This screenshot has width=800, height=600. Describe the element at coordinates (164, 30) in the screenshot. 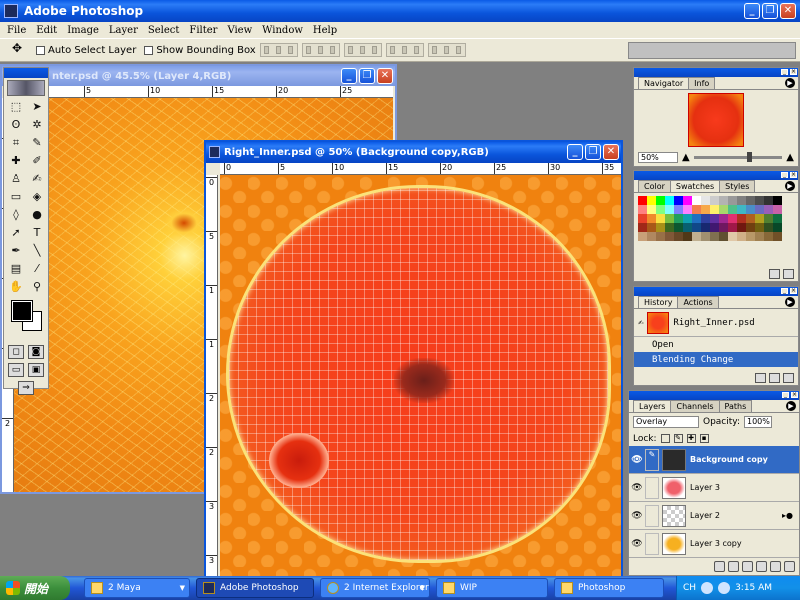

I see `menu-select: Select` at that location.